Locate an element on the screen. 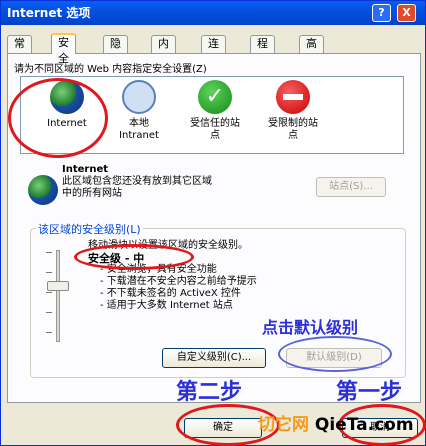 Image resolution: width=426 pixels, height=446 pixels. tab-privacy: 隐私 is located at coordinates (115, 50).